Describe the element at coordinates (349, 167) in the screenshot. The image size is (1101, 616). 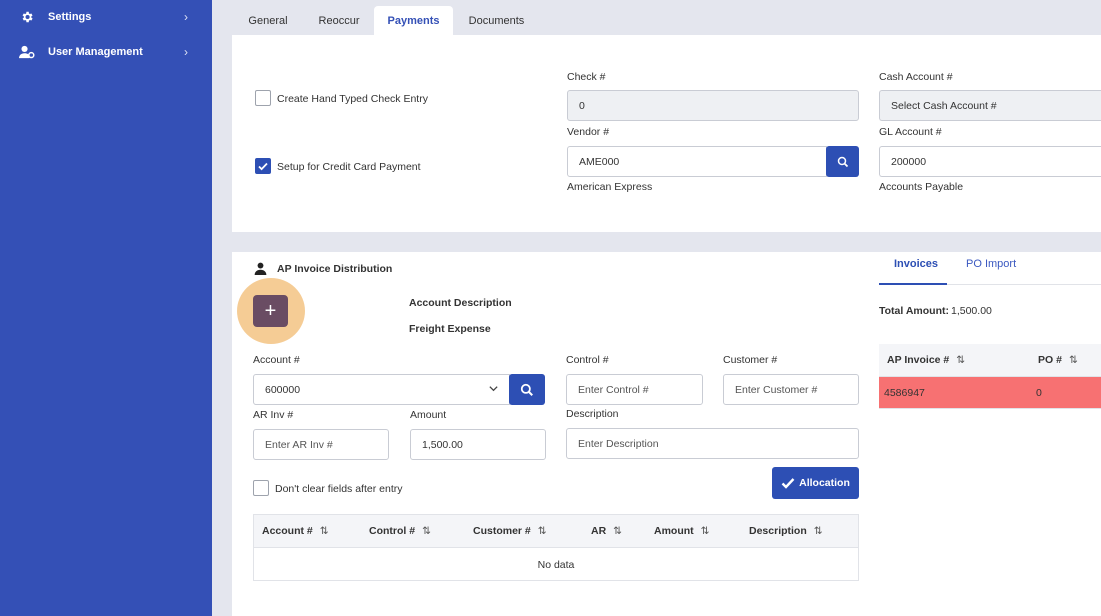
I see `credit-card-payment-label: Setup for Credit Card Payment` at that location.